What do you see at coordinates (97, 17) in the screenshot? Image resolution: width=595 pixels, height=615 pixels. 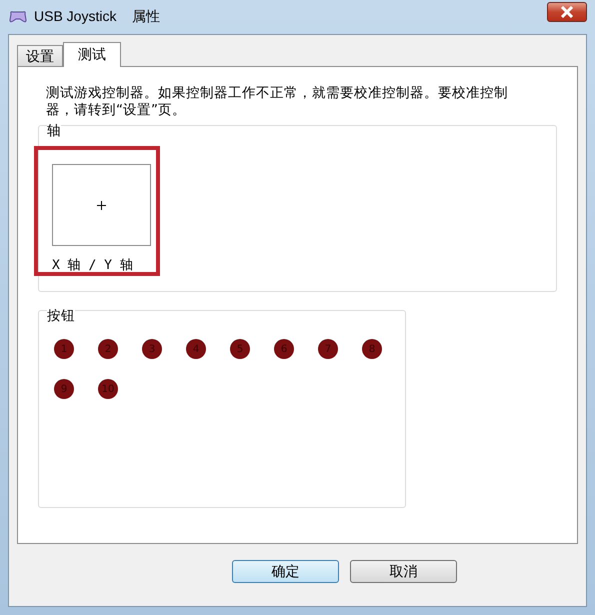 I see `window-title: USB Joystick 属性` at bounding box center [97, 17].